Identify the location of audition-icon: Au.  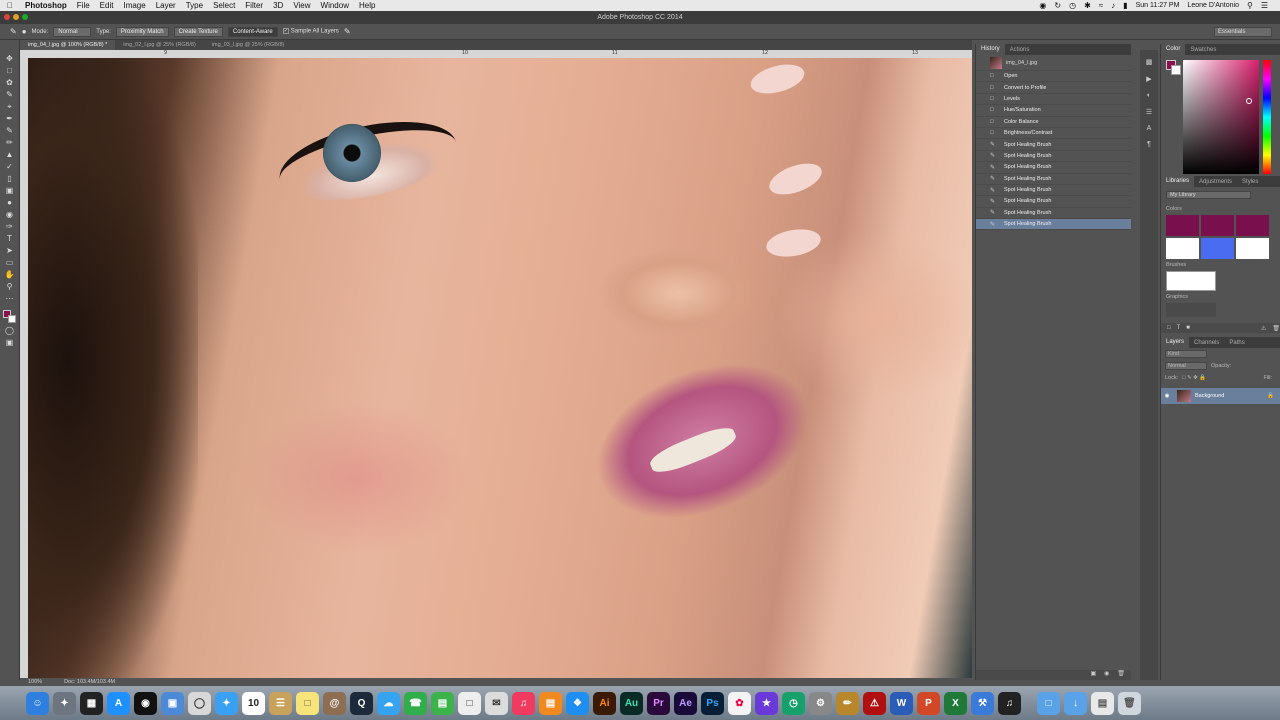
(631, 703).